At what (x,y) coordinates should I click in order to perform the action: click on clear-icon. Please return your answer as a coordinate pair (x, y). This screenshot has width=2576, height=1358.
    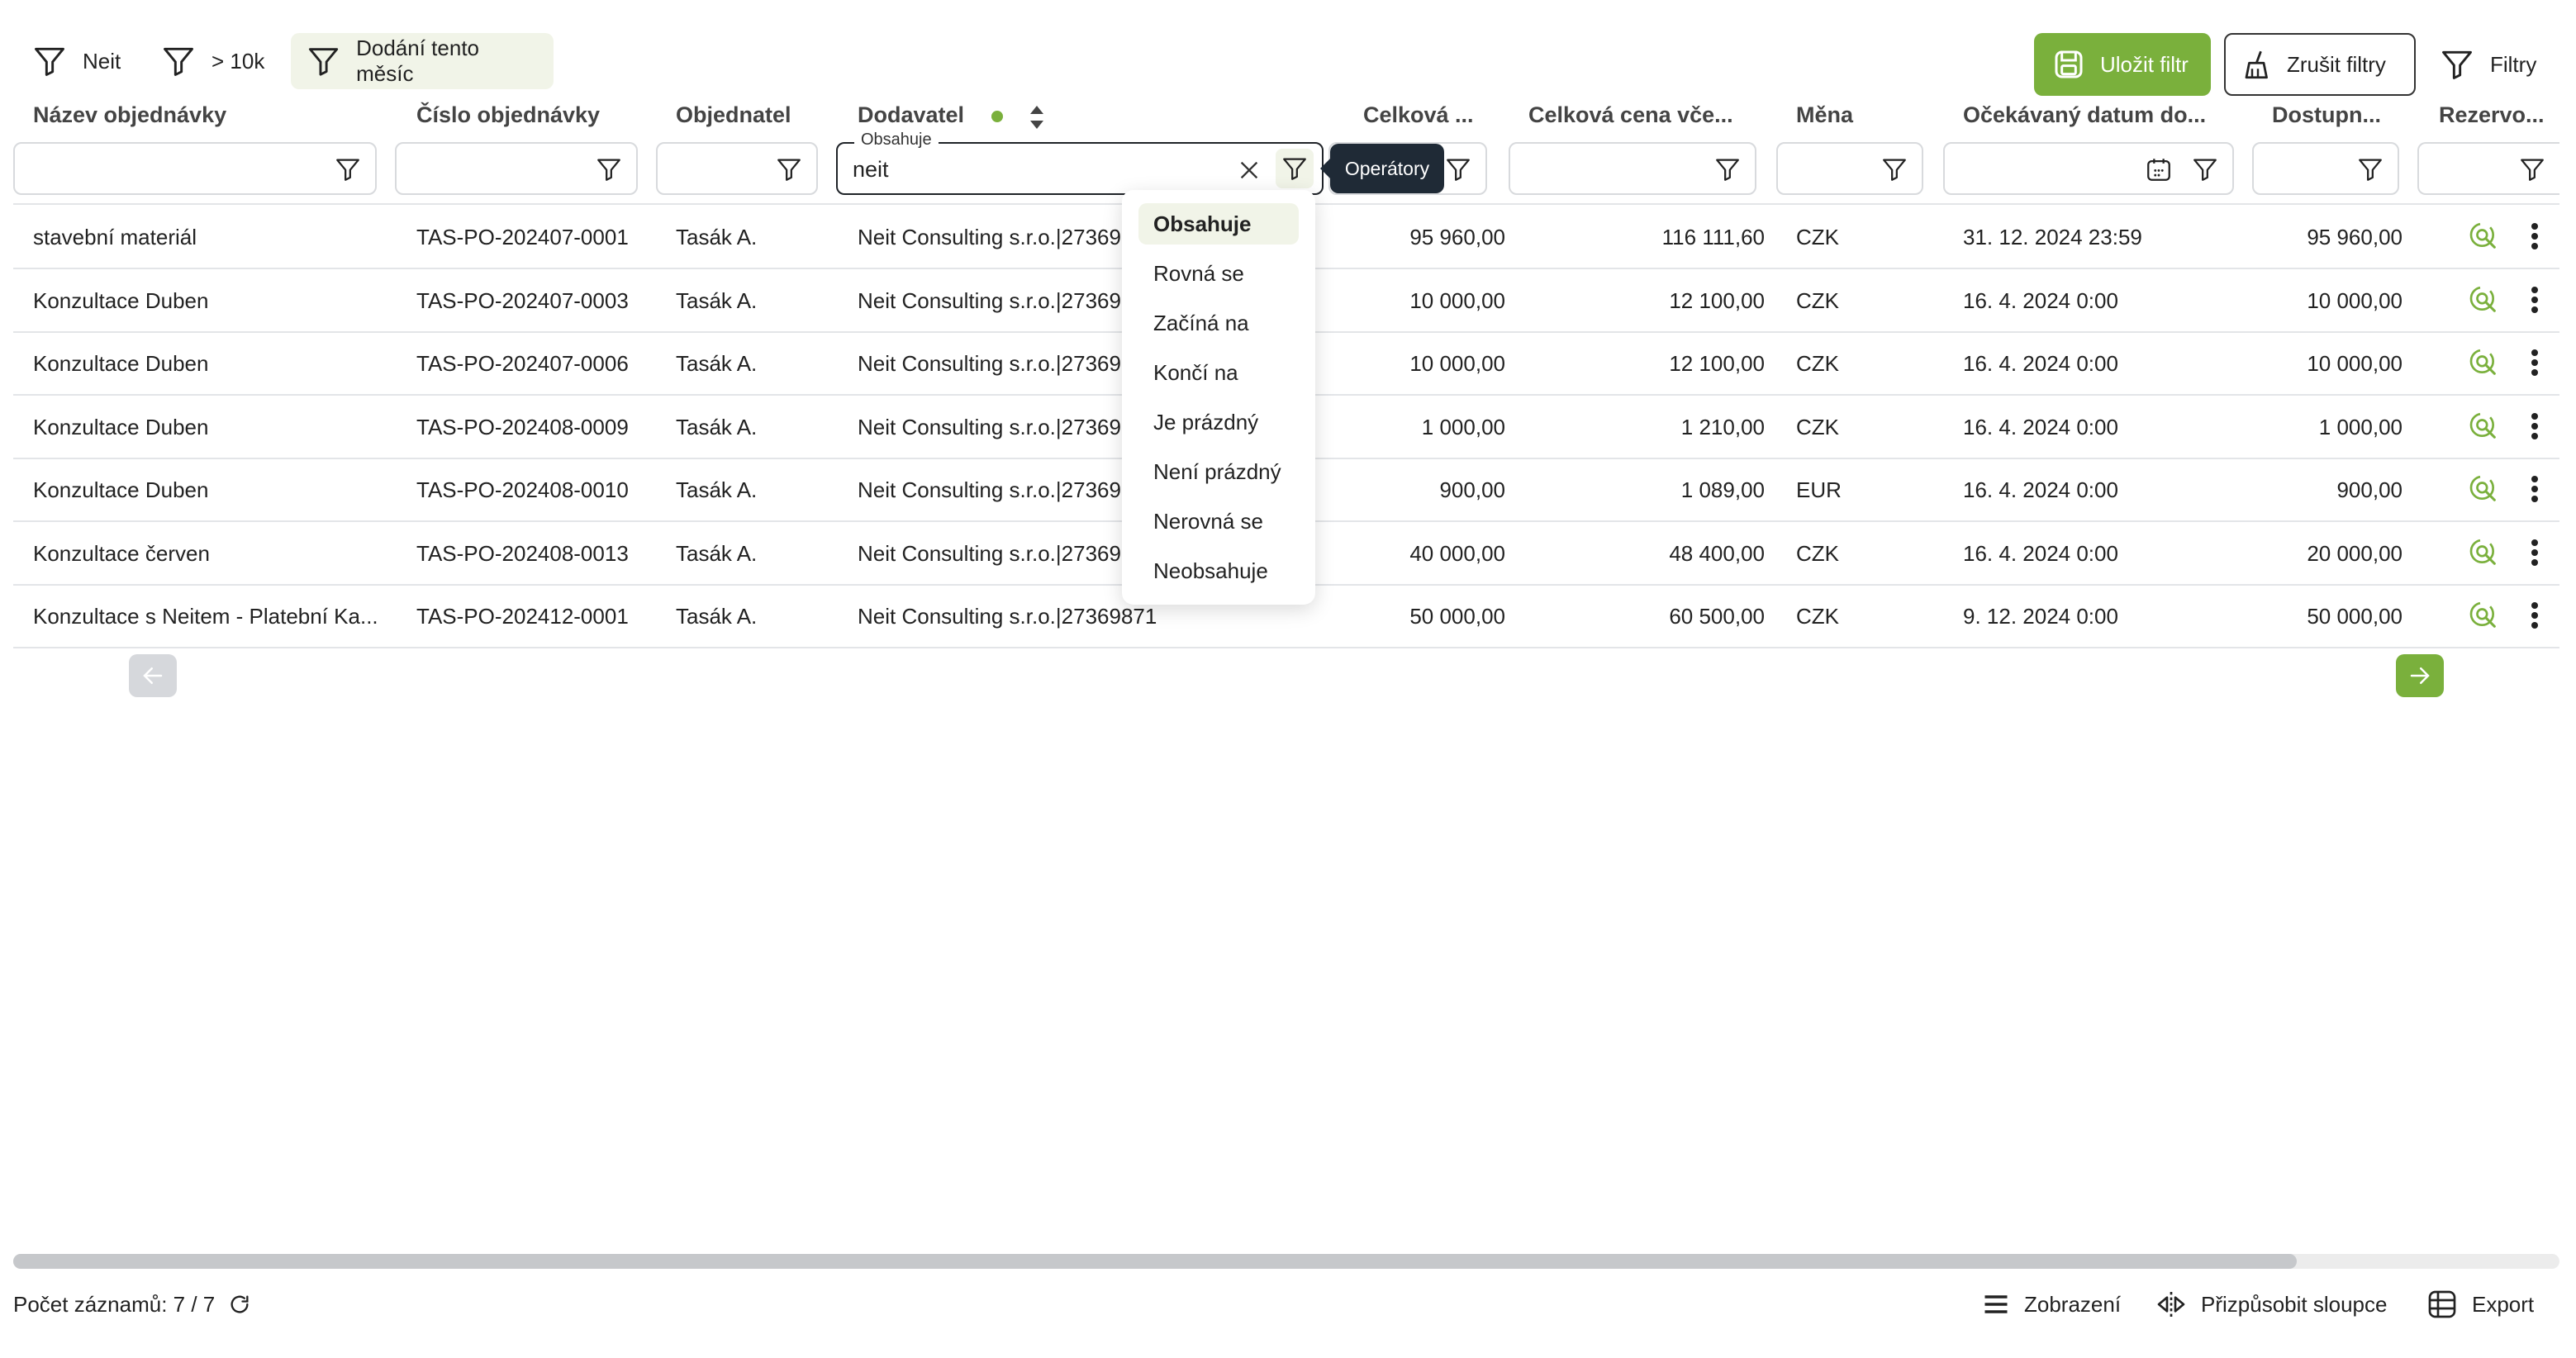
    Looking at the image, I should click on (1249, 170).